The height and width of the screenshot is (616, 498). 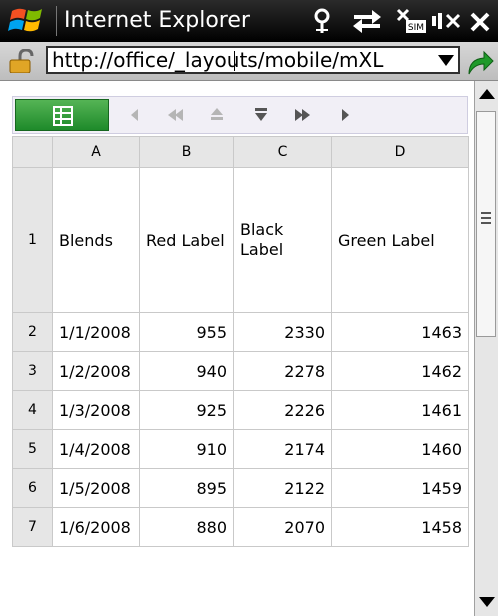 I want to click on cell: 1461, so click(x=400, y=410).